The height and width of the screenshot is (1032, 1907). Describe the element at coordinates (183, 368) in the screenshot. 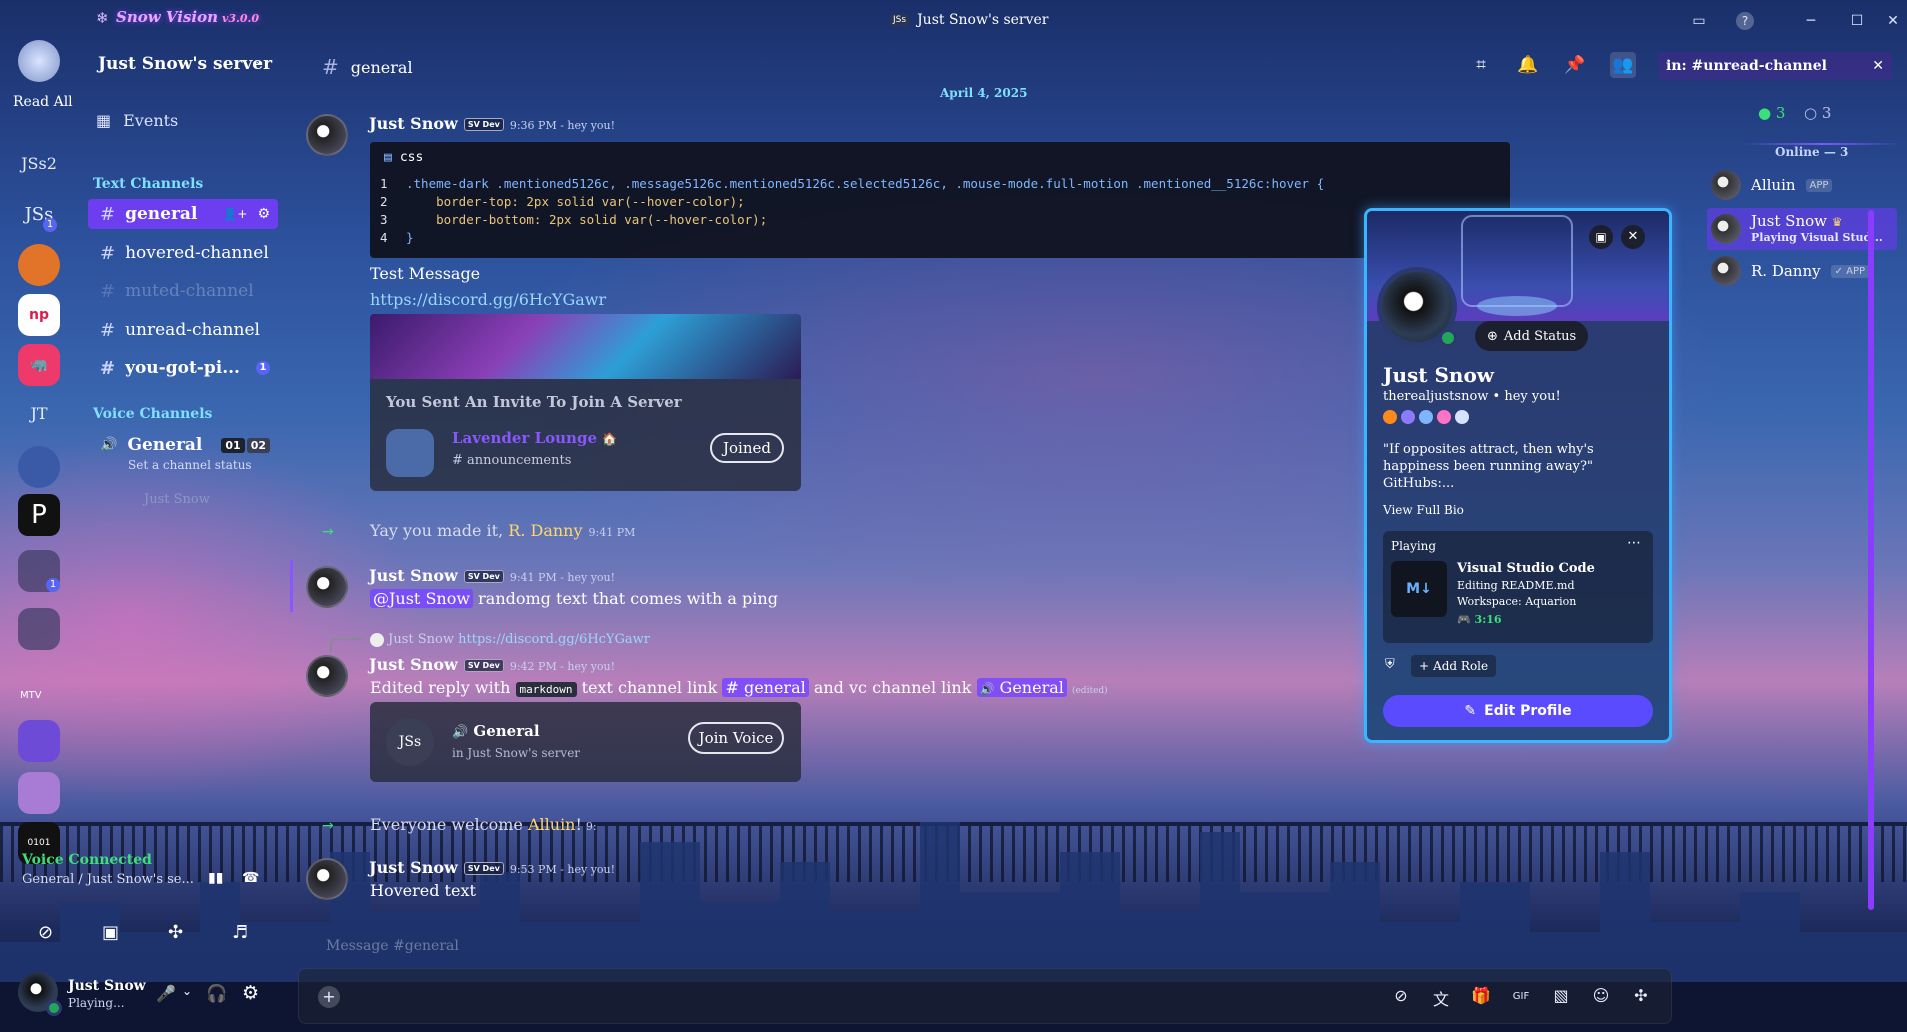

I see `channel-you-got-pinged: # you-got-pi... 1` at that location.